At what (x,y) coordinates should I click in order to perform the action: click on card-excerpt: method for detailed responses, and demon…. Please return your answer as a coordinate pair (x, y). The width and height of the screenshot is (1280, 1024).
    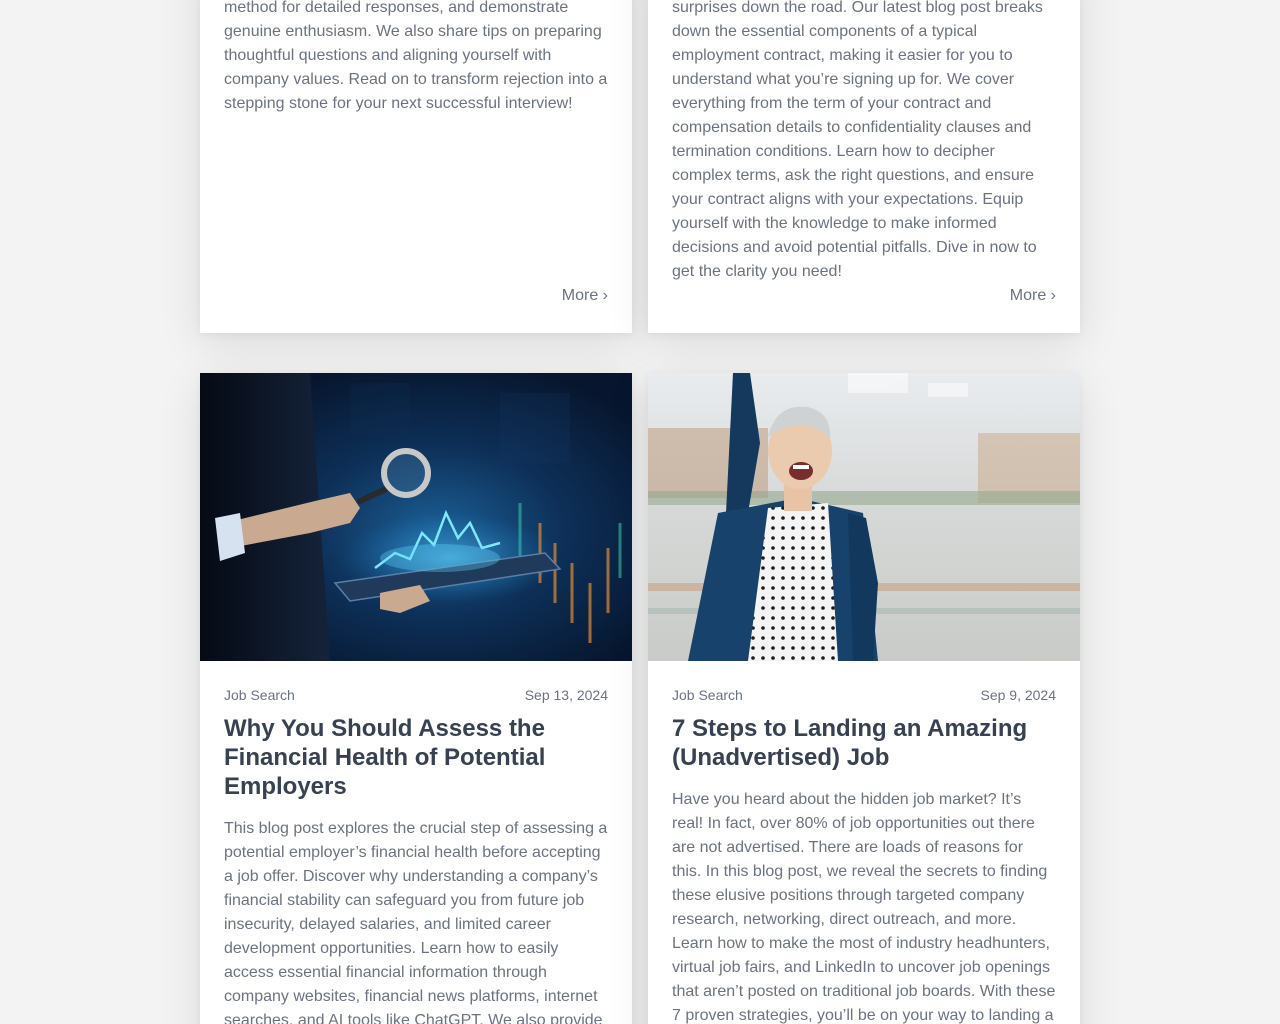
    Looking at the image, I should click on (416, 56).